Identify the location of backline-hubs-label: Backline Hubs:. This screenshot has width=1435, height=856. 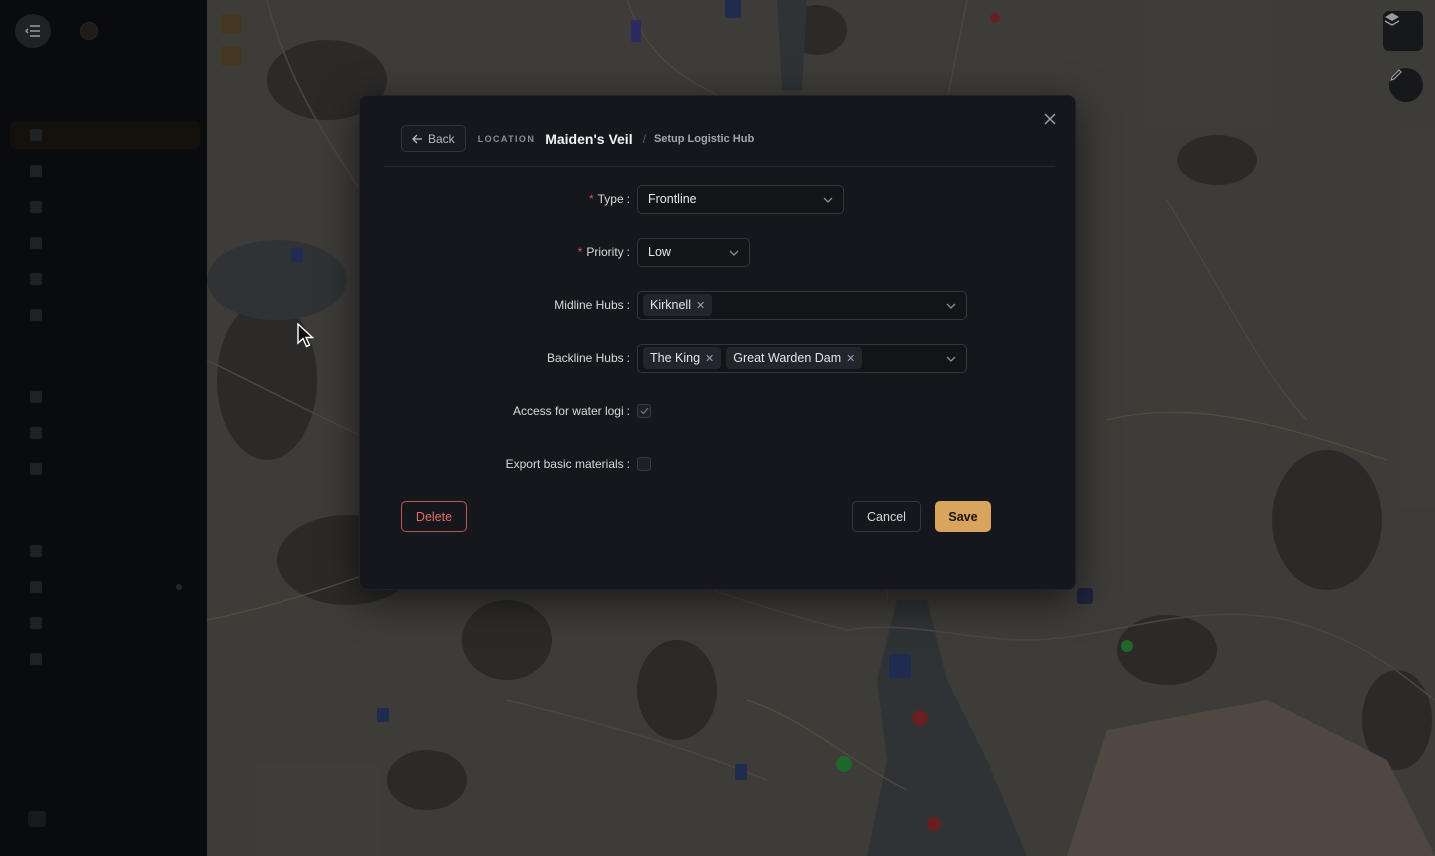
(588, 358).